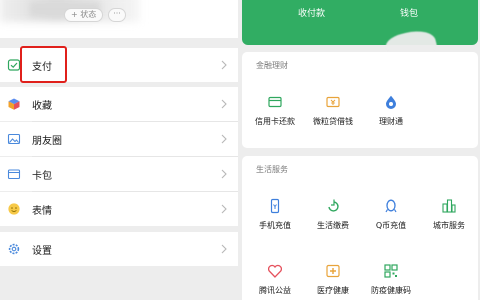  What do you see at coordinates (14, 174) in the screenshot?
I see `wallet-icon` at bounding box center [14, 174].